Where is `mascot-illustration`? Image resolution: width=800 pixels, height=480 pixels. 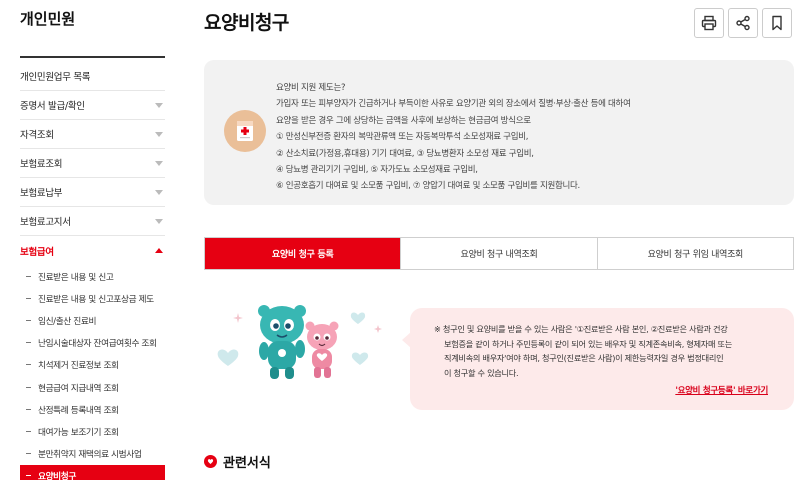
mascot-illustration is located at coordinates (300, 340).